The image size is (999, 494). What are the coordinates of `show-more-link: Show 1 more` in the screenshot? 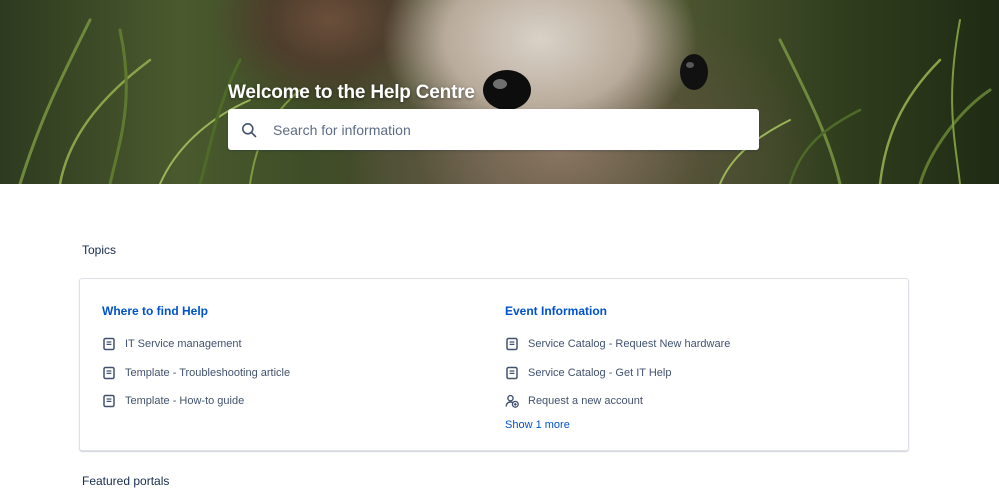 It's located at (617, 425).